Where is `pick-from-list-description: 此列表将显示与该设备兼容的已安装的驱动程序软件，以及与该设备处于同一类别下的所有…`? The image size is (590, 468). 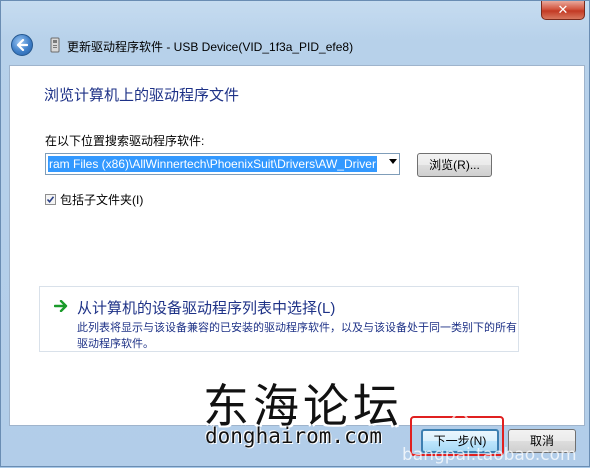
pick-from-list-description: 此列表将显示与该设备兼容的已安装的驱动程序软件，以及与该设备处于同一类别下的所有… is located at coordinates (297, 336).